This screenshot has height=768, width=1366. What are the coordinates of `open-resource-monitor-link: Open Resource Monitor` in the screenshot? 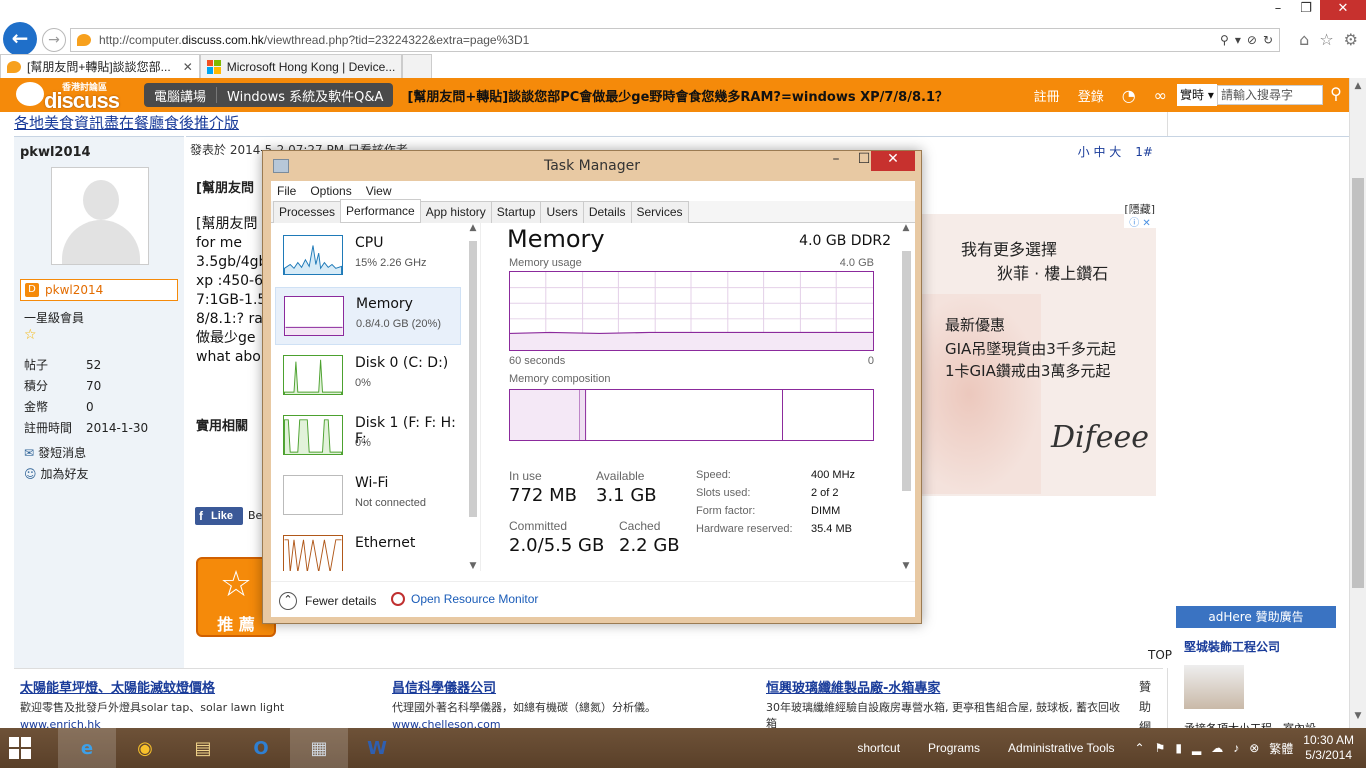 It's located at (464, 599).